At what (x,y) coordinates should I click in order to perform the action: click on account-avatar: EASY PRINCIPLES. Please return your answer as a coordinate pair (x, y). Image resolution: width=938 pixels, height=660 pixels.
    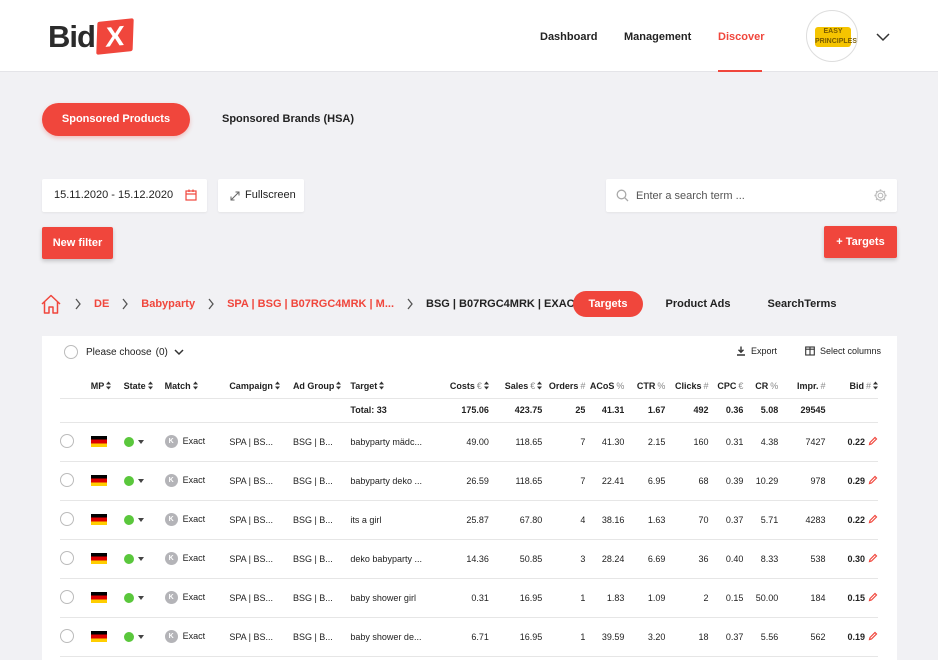
    Looking at the image, I should click on (832, 36).